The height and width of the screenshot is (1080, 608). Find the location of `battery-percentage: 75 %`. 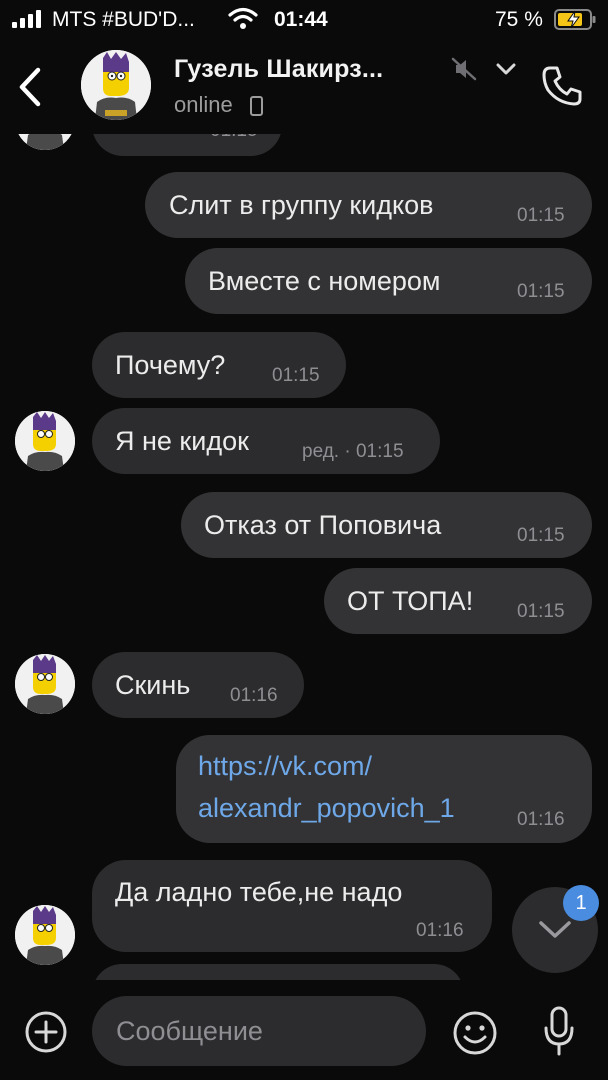

battery-percentage: 75 % is located at coordinates (519, 19).